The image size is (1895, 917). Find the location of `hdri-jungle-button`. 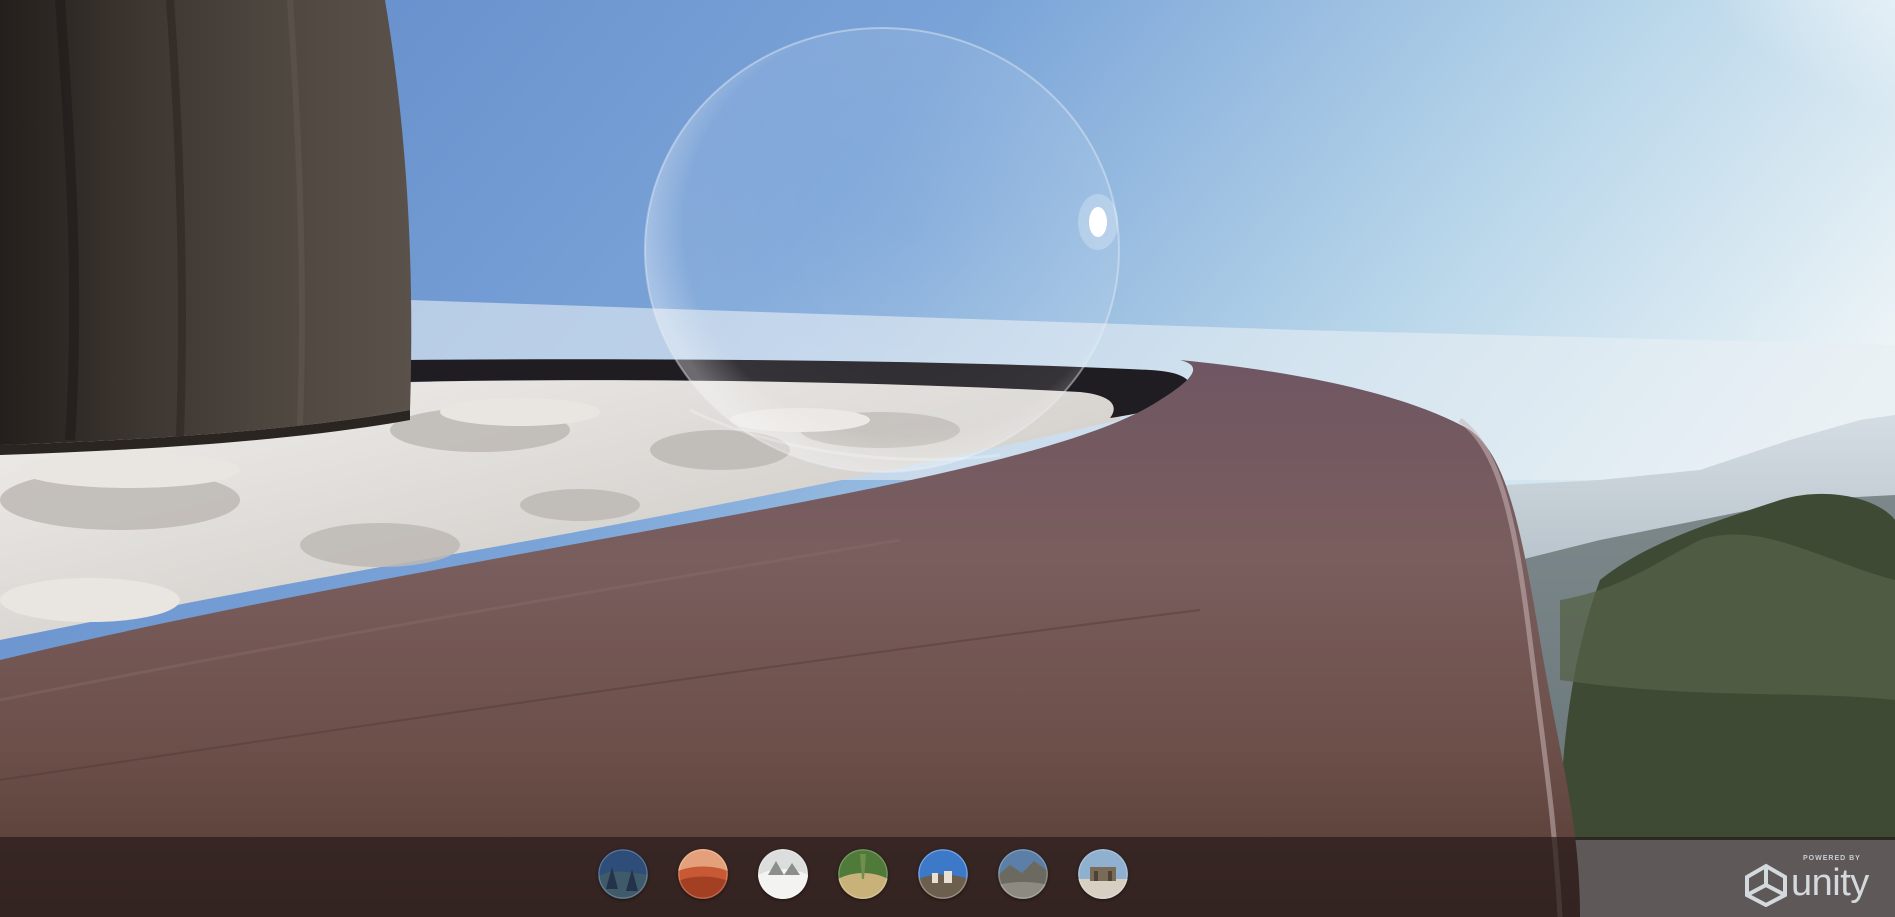

hdri-jungle-button is located at coordinates (863, 874).